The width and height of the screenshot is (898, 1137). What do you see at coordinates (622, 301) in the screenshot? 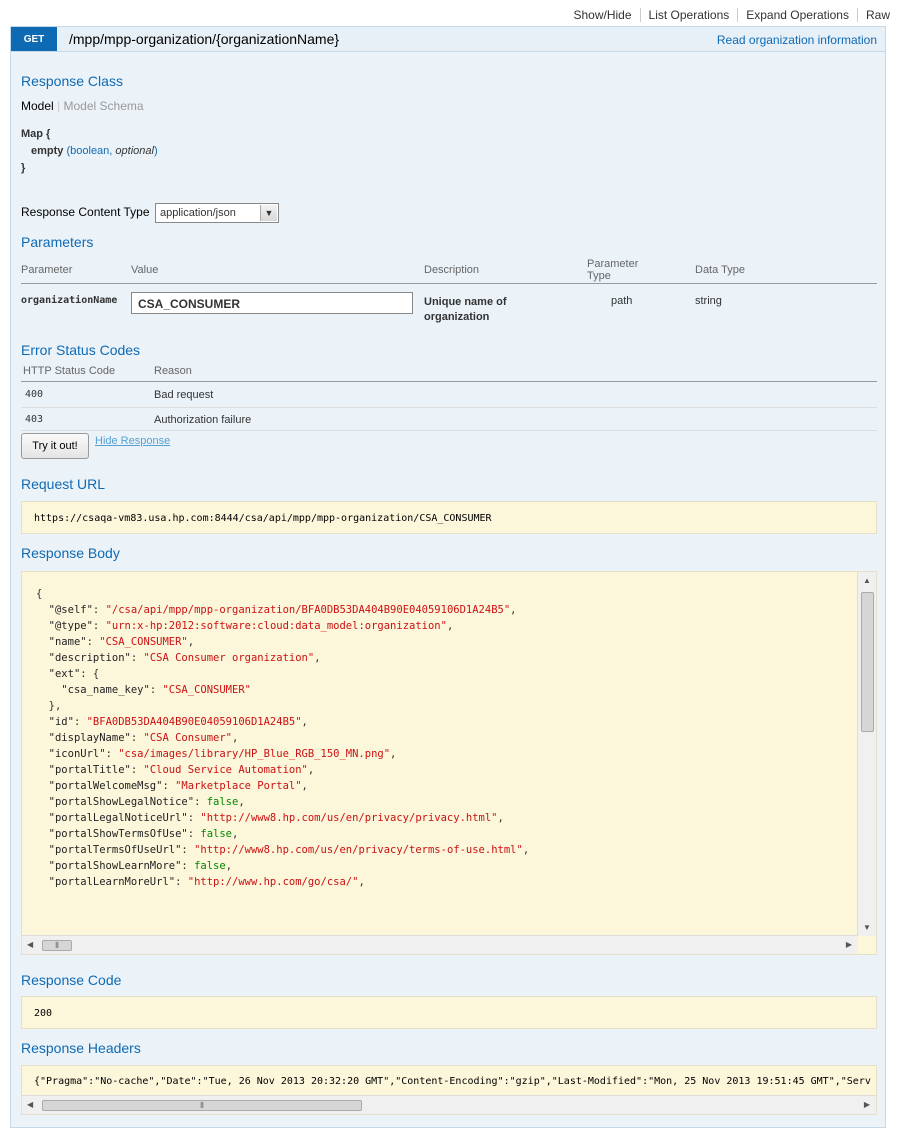
I see `param-type: path` at bounding box center [622, 301].